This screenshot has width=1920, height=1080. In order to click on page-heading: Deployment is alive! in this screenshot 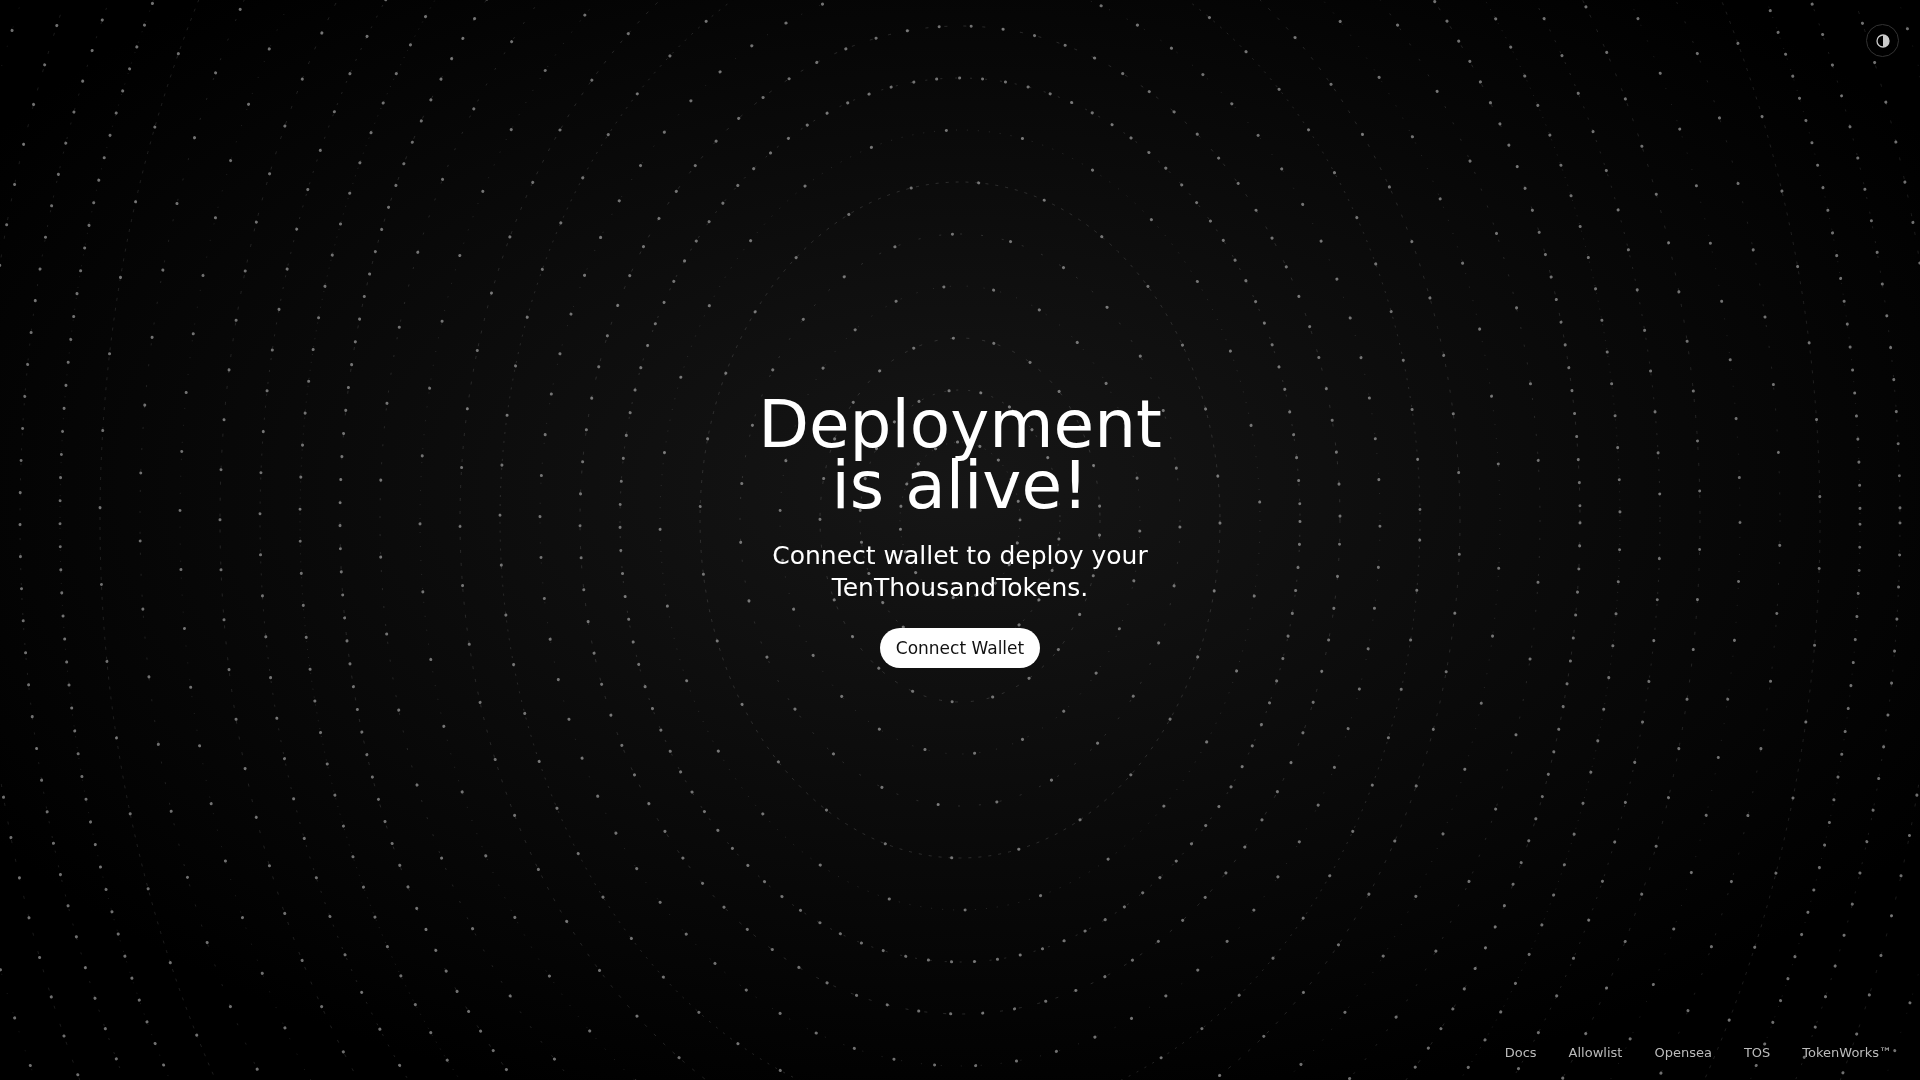, I will do `click(960, 455)`.